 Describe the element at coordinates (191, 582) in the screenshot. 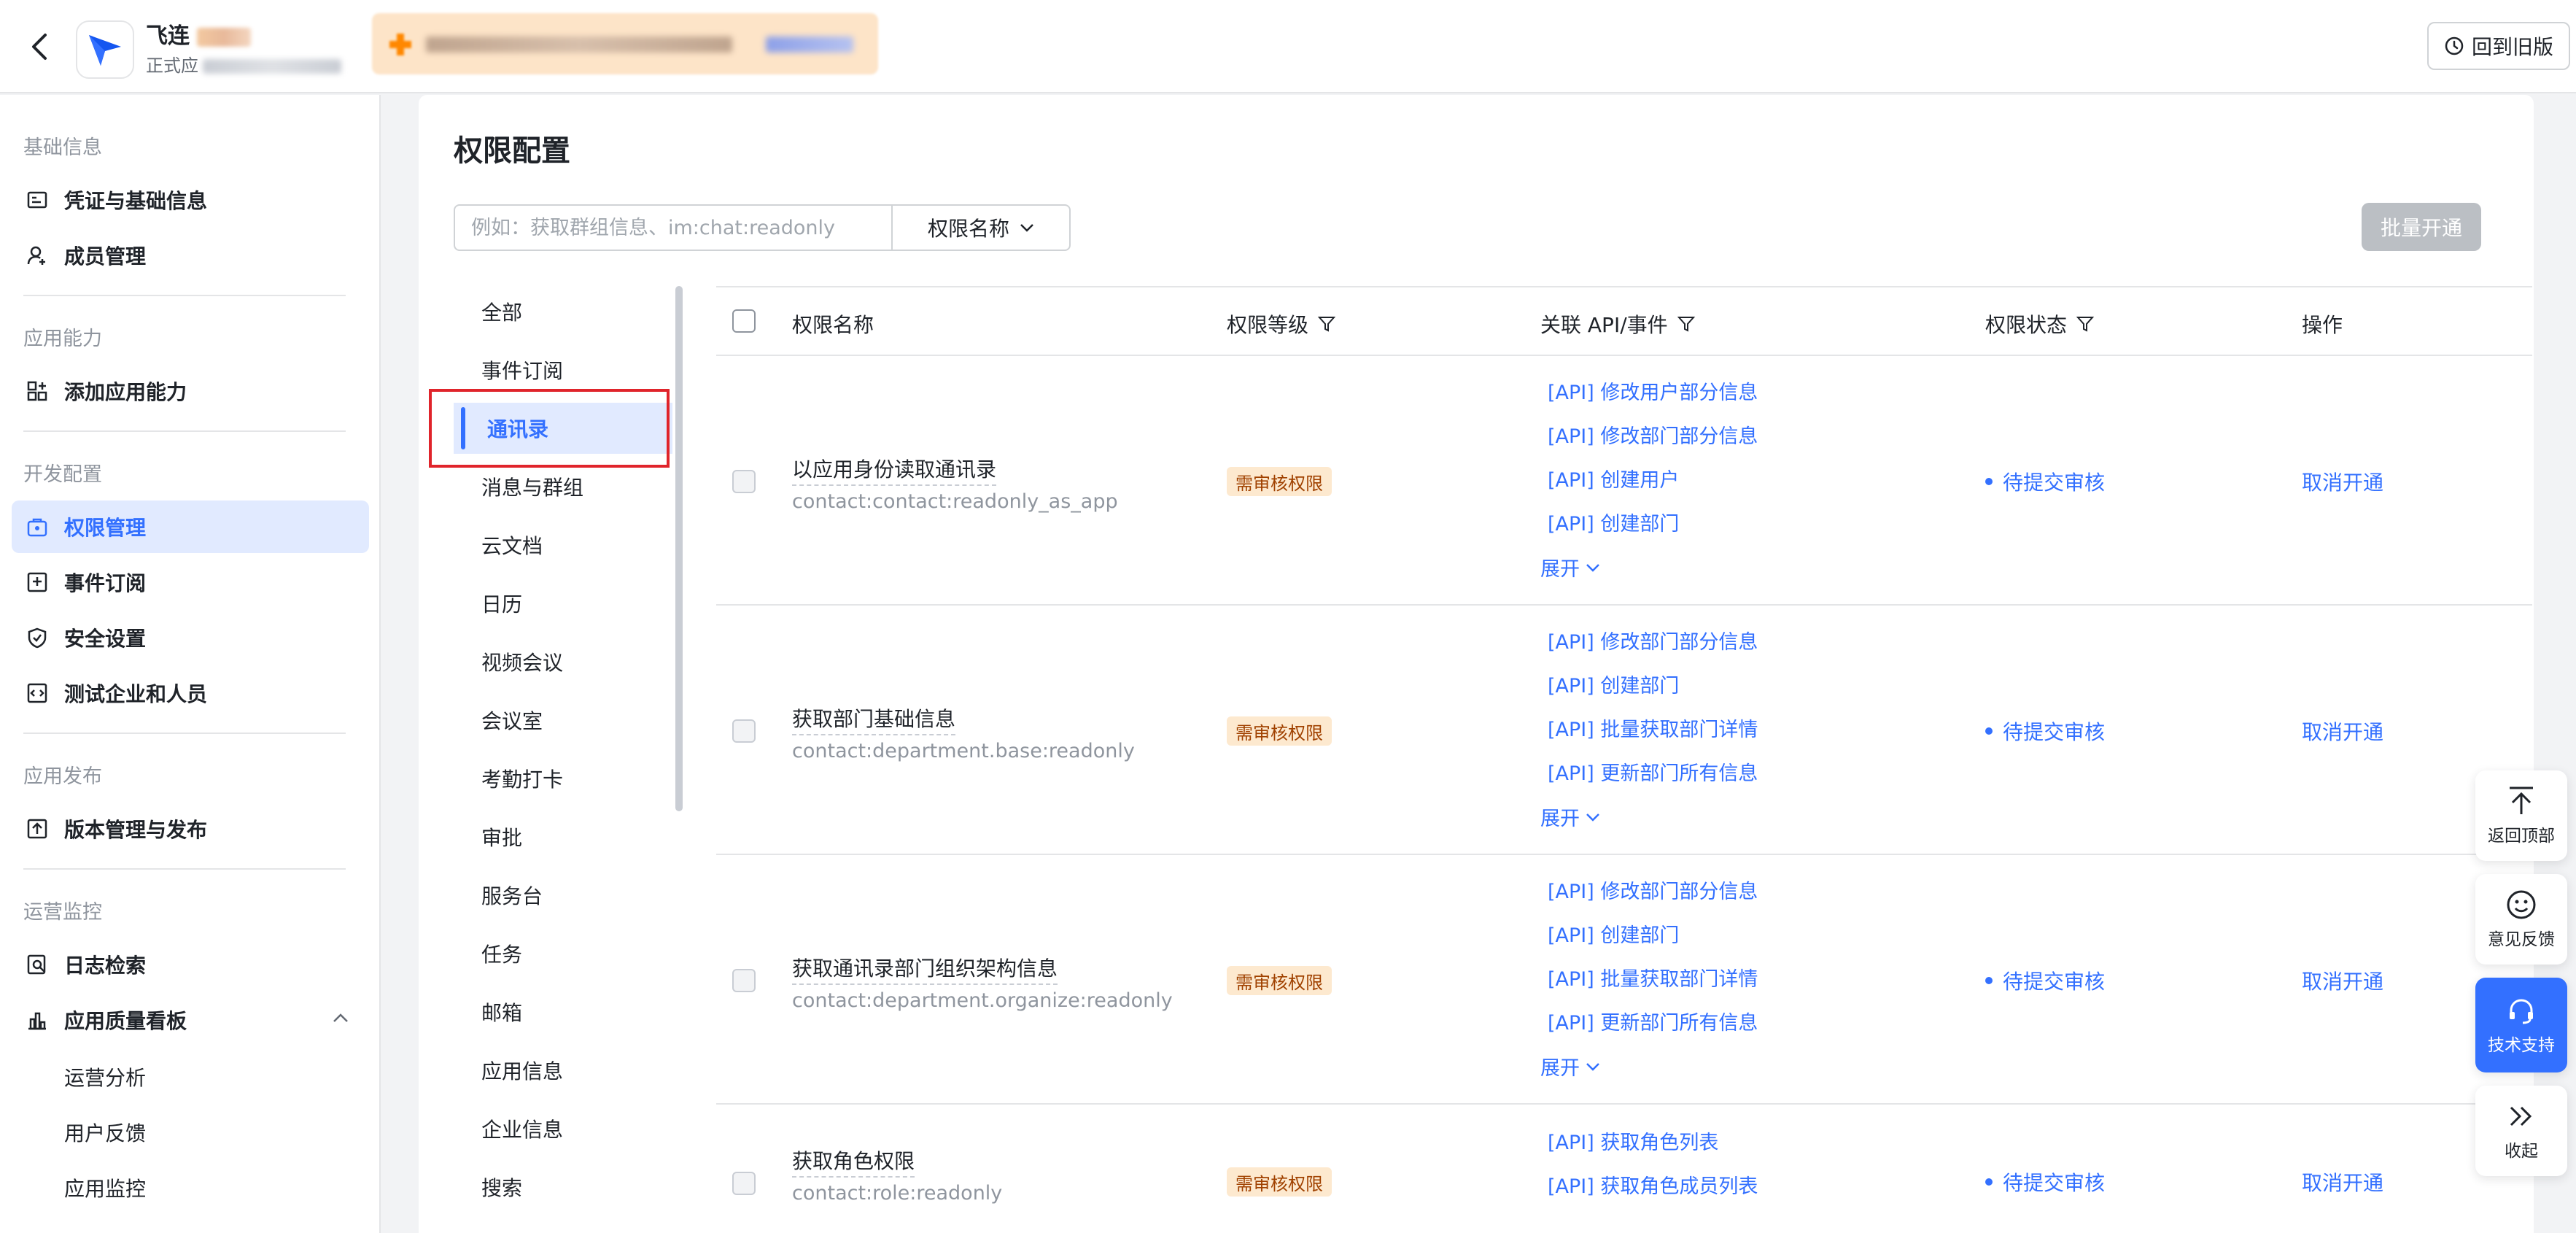

I see `sidebar-item-events: 事件订阅` at that location.